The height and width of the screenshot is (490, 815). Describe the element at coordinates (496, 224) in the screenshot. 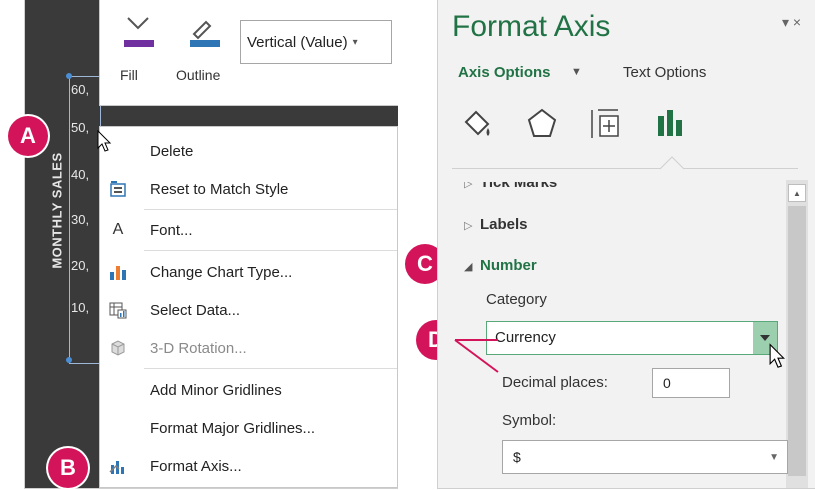

I see `section-labels: ▷ Labels` at that location.